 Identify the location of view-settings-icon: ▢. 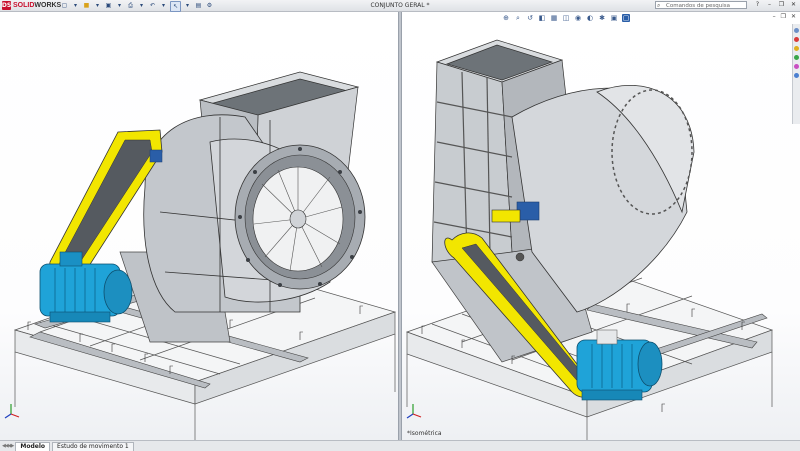
(626, 18).